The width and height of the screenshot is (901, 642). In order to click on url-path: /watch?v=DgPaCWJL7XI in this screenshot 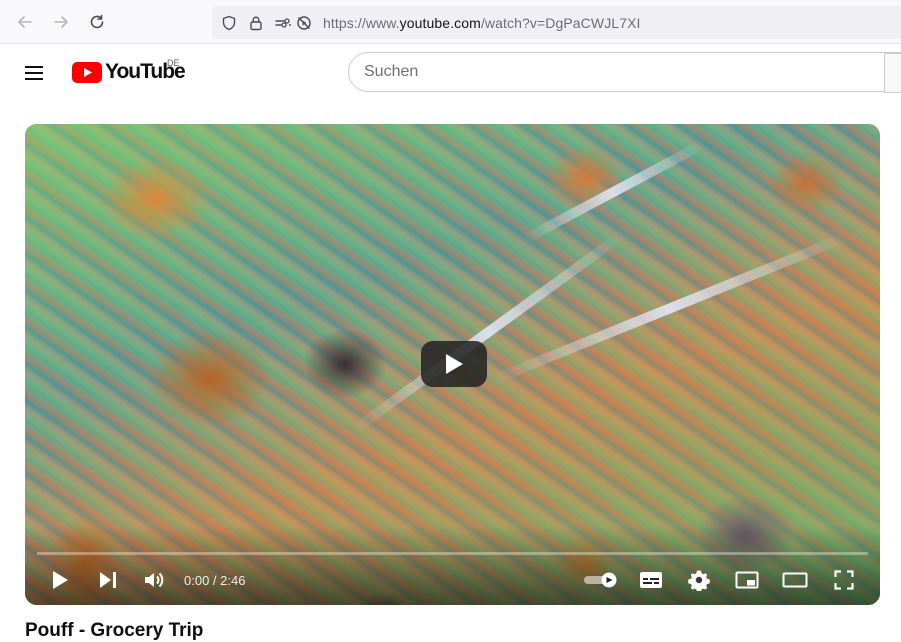, I will do `click(560, 23)`.